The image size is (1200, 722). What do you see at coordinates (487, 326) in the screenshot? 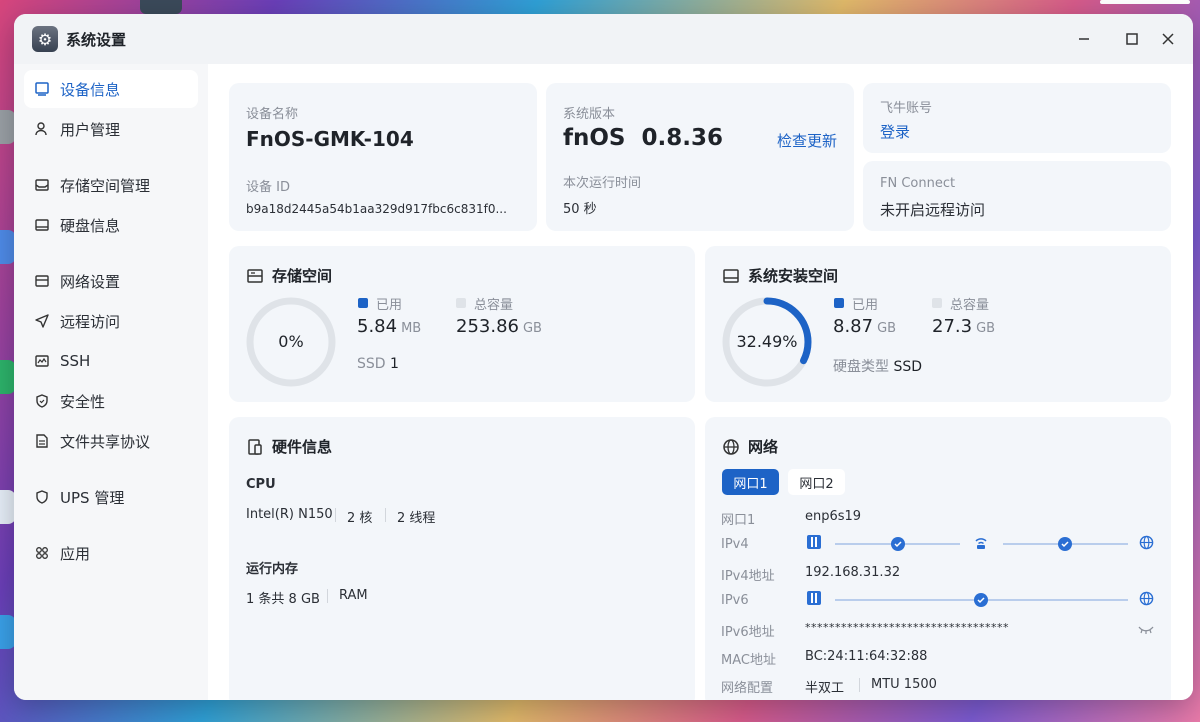
I see `storage-total-number: 253.86` at bounding box center [487, 326].